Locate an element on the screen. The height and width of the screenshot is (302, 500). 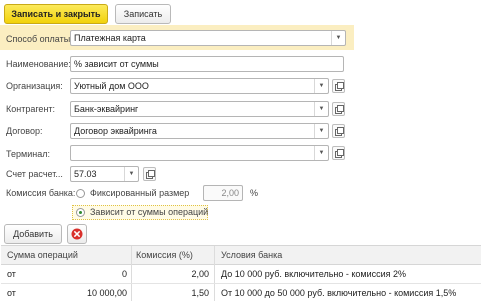
name-value: % зависит от суммы is located at coordinates (116, 64).